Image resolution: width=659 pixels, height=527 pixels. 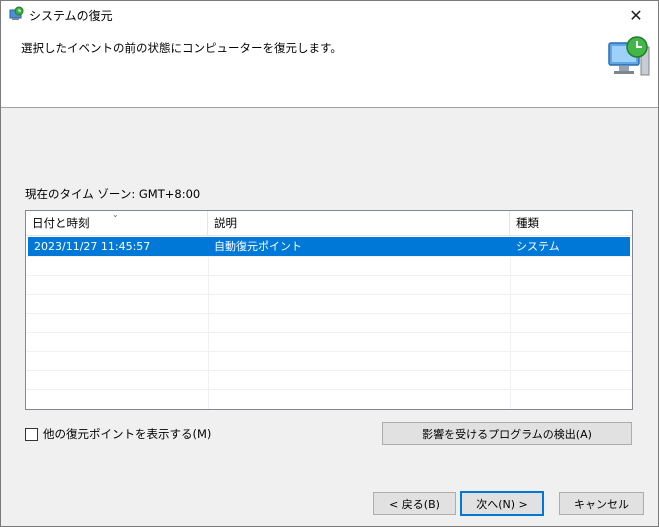 I want to click on column-header-datetime: 日付と時刻 ⌄, so click(x=117, y=223).